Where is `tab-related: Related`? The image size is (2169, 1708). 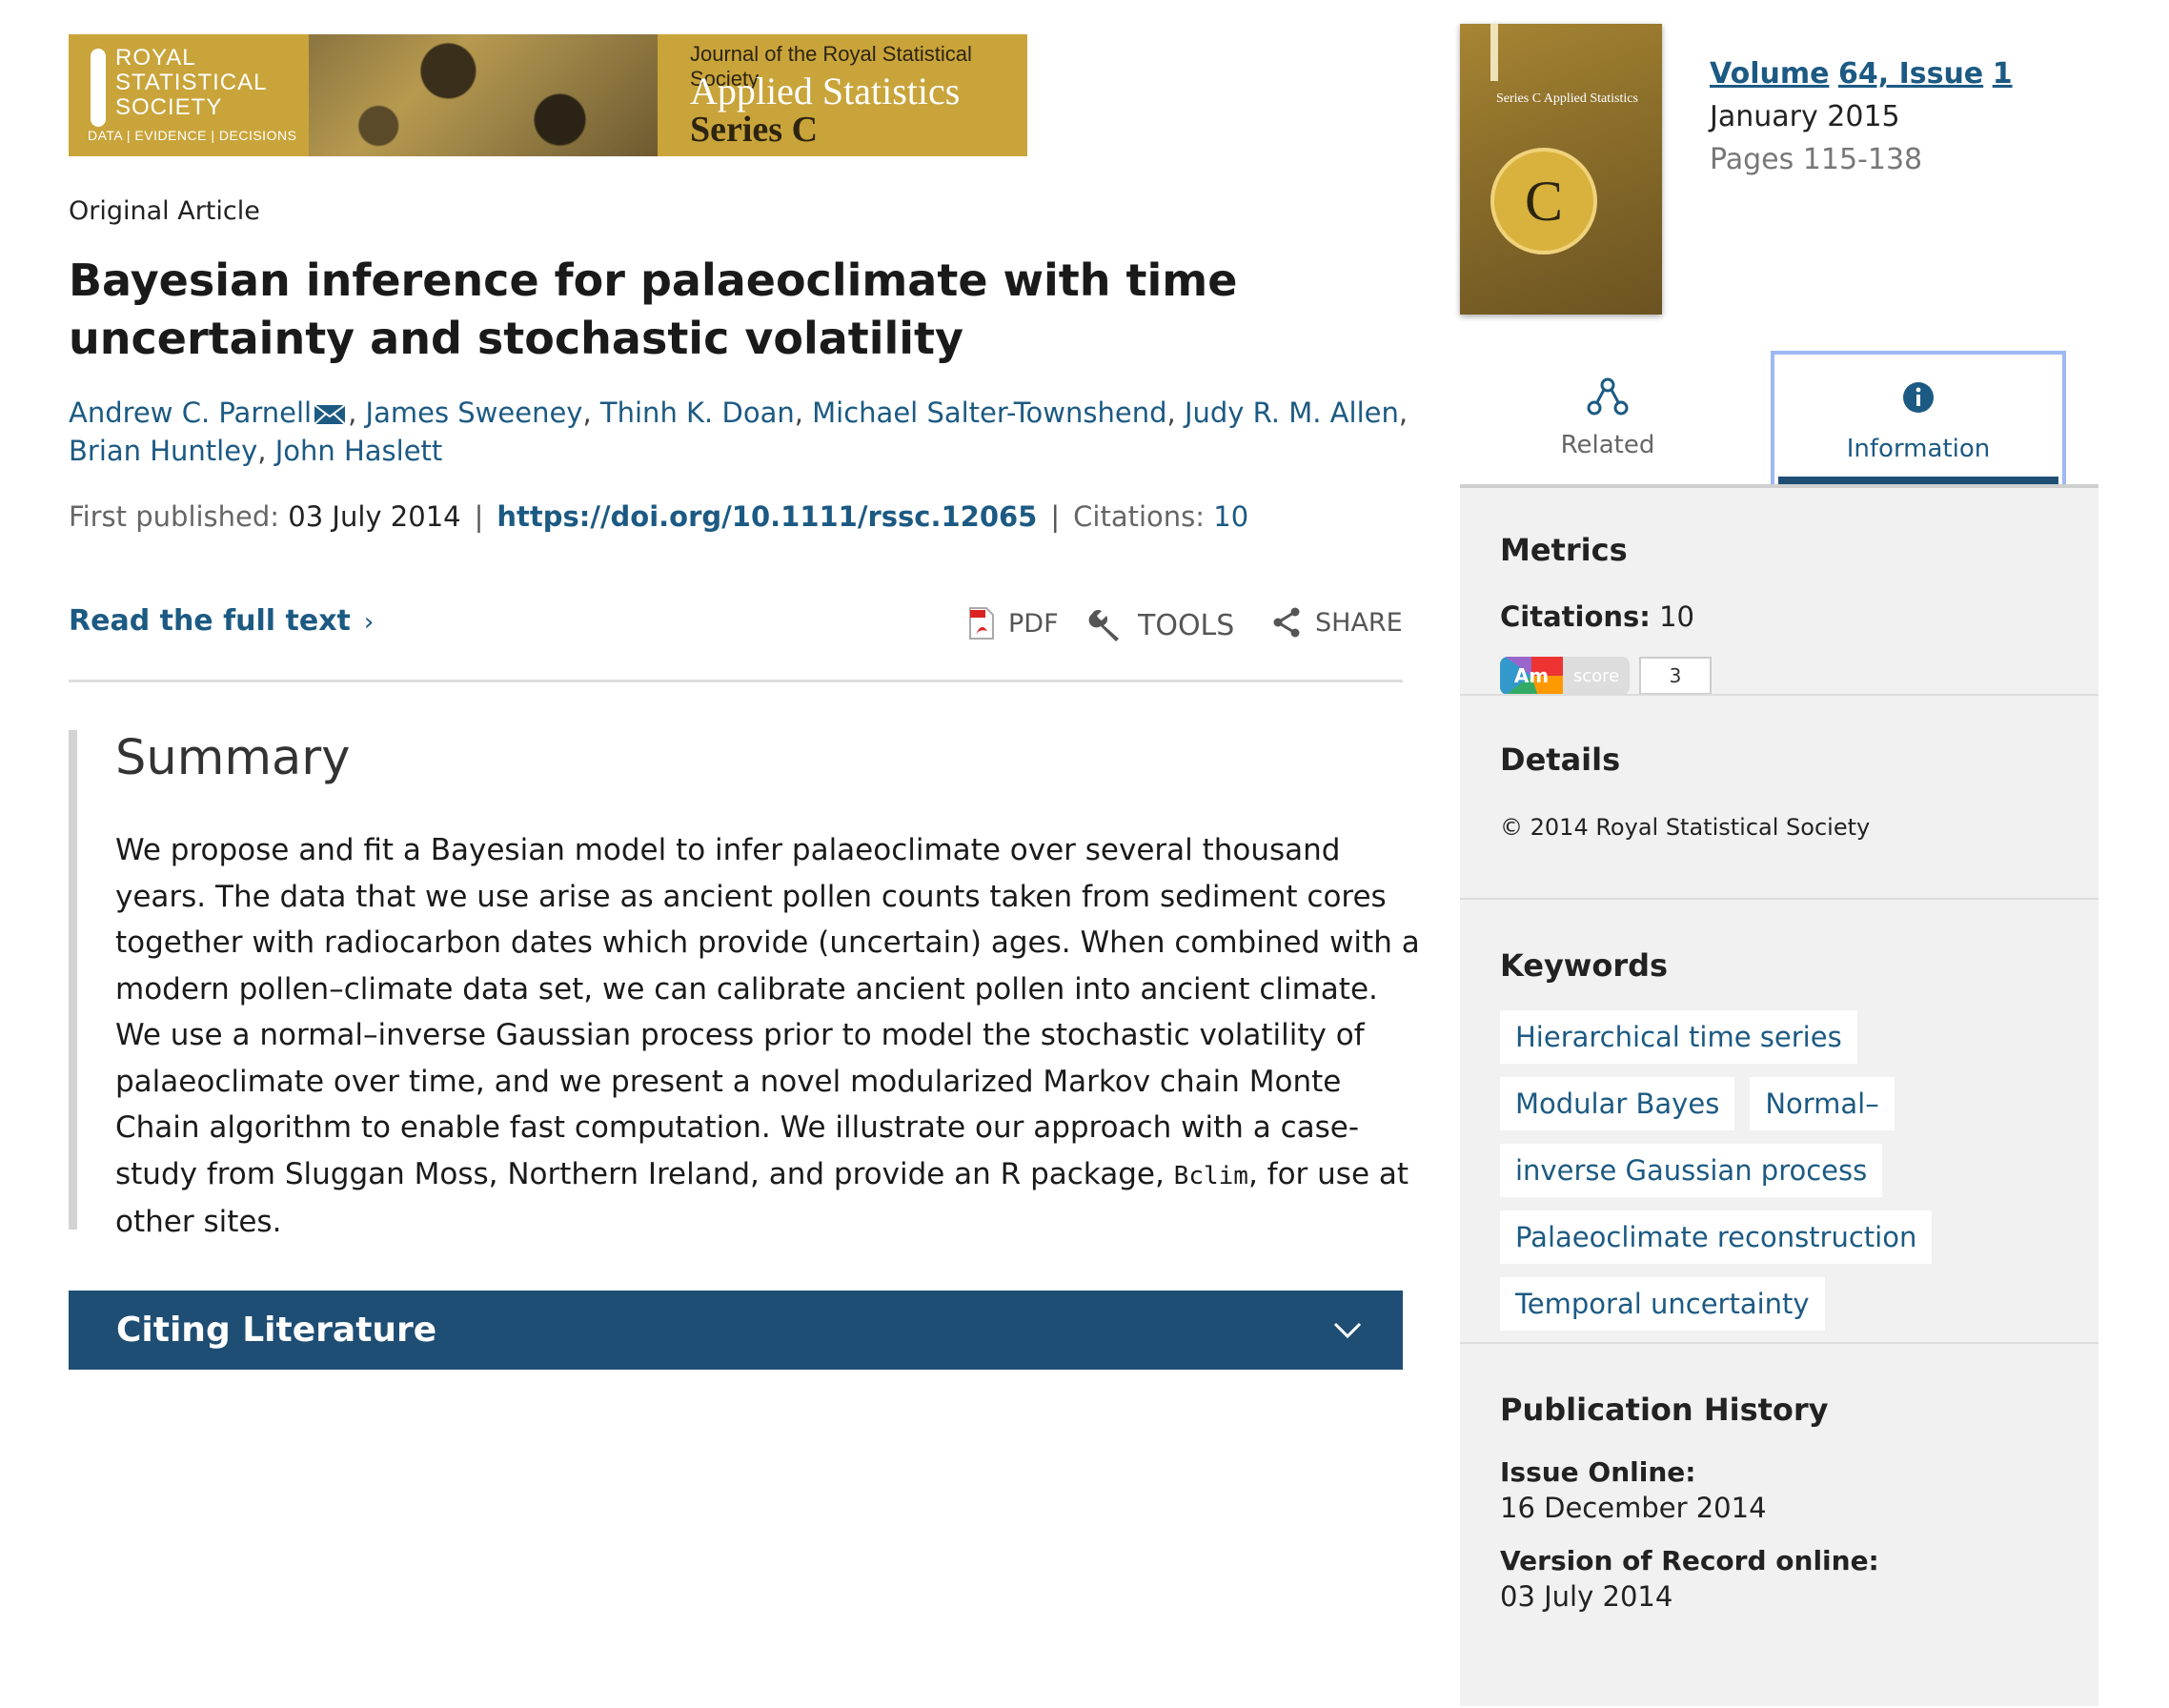 tab-related: Related is located at coordinates (1607, 417).